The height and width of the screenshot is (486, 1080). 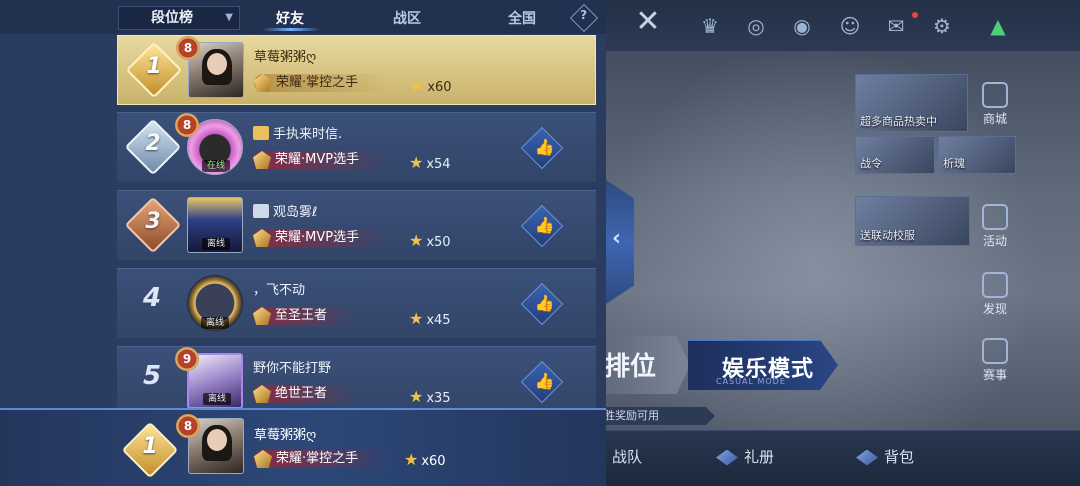 I want to click on side-button-discover: 发现, so click(x=995, y=294).